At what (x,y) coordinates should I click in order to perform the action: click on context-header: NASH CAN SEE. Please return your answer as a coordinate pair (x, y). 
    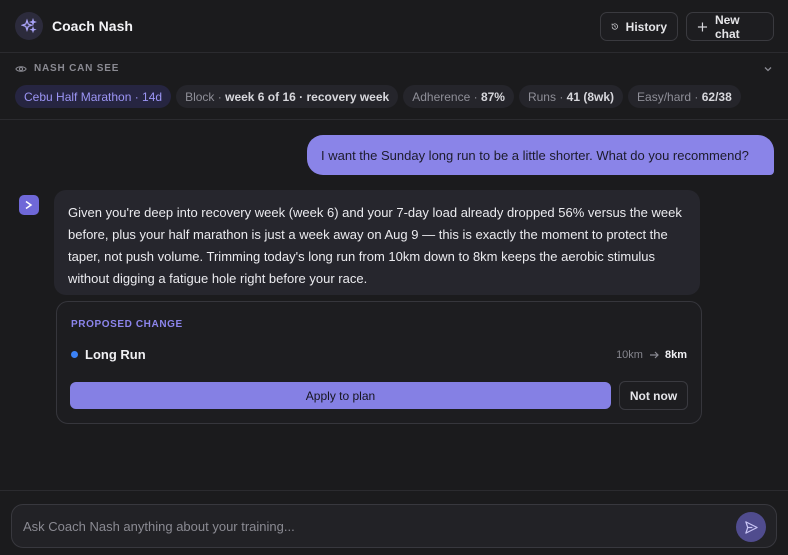
    Looking at the image, I should click on (67, 68).